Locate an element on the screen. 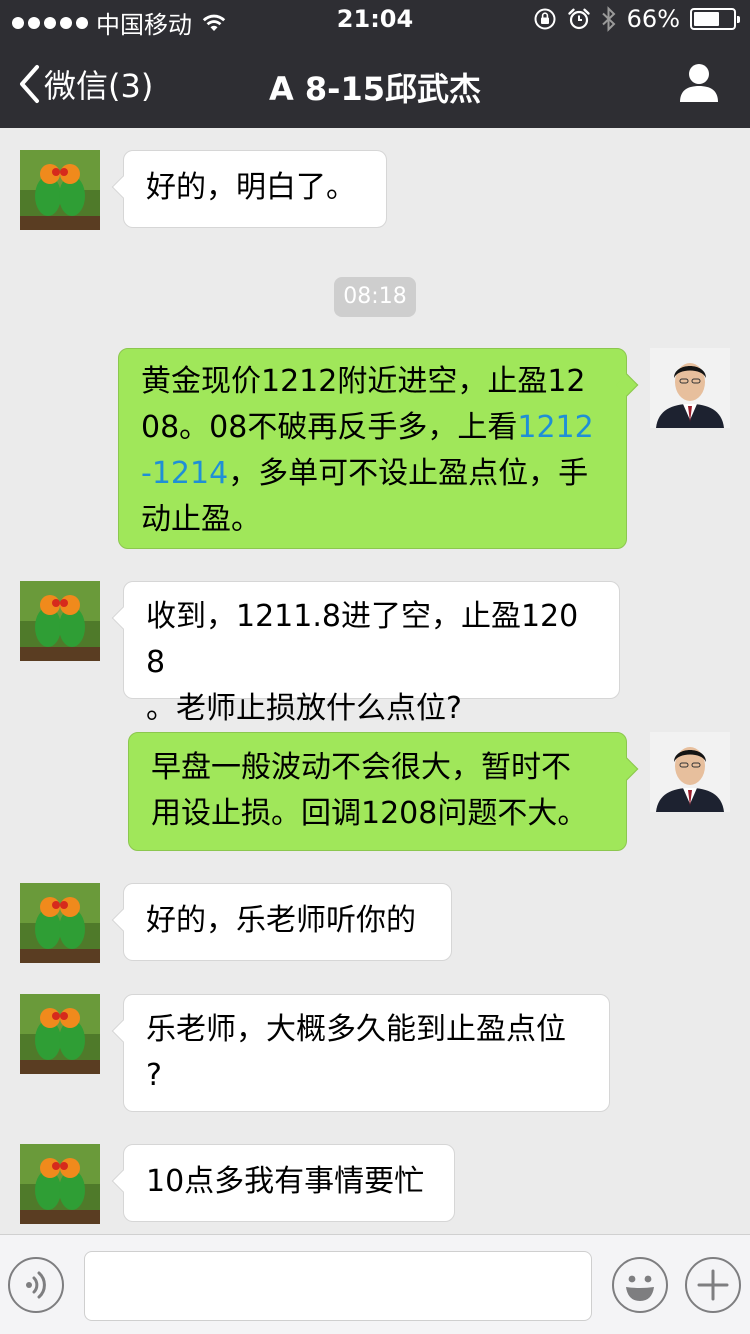 This screenshot has width=750, height=1334. message-bubble-received: 好的，明白了。 is located at coordinates (249, 189).